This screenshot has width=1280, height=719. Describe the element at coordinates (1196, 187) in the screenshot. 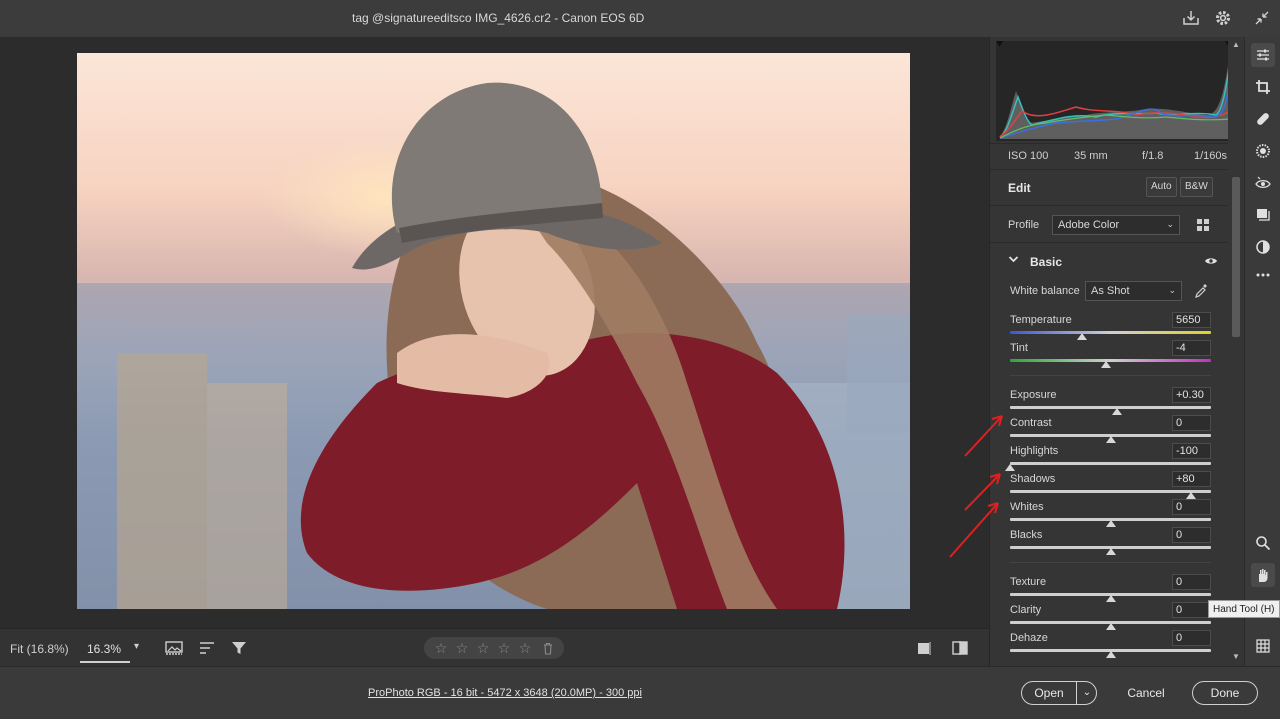

I see `black-white-button: B&W` at that location.